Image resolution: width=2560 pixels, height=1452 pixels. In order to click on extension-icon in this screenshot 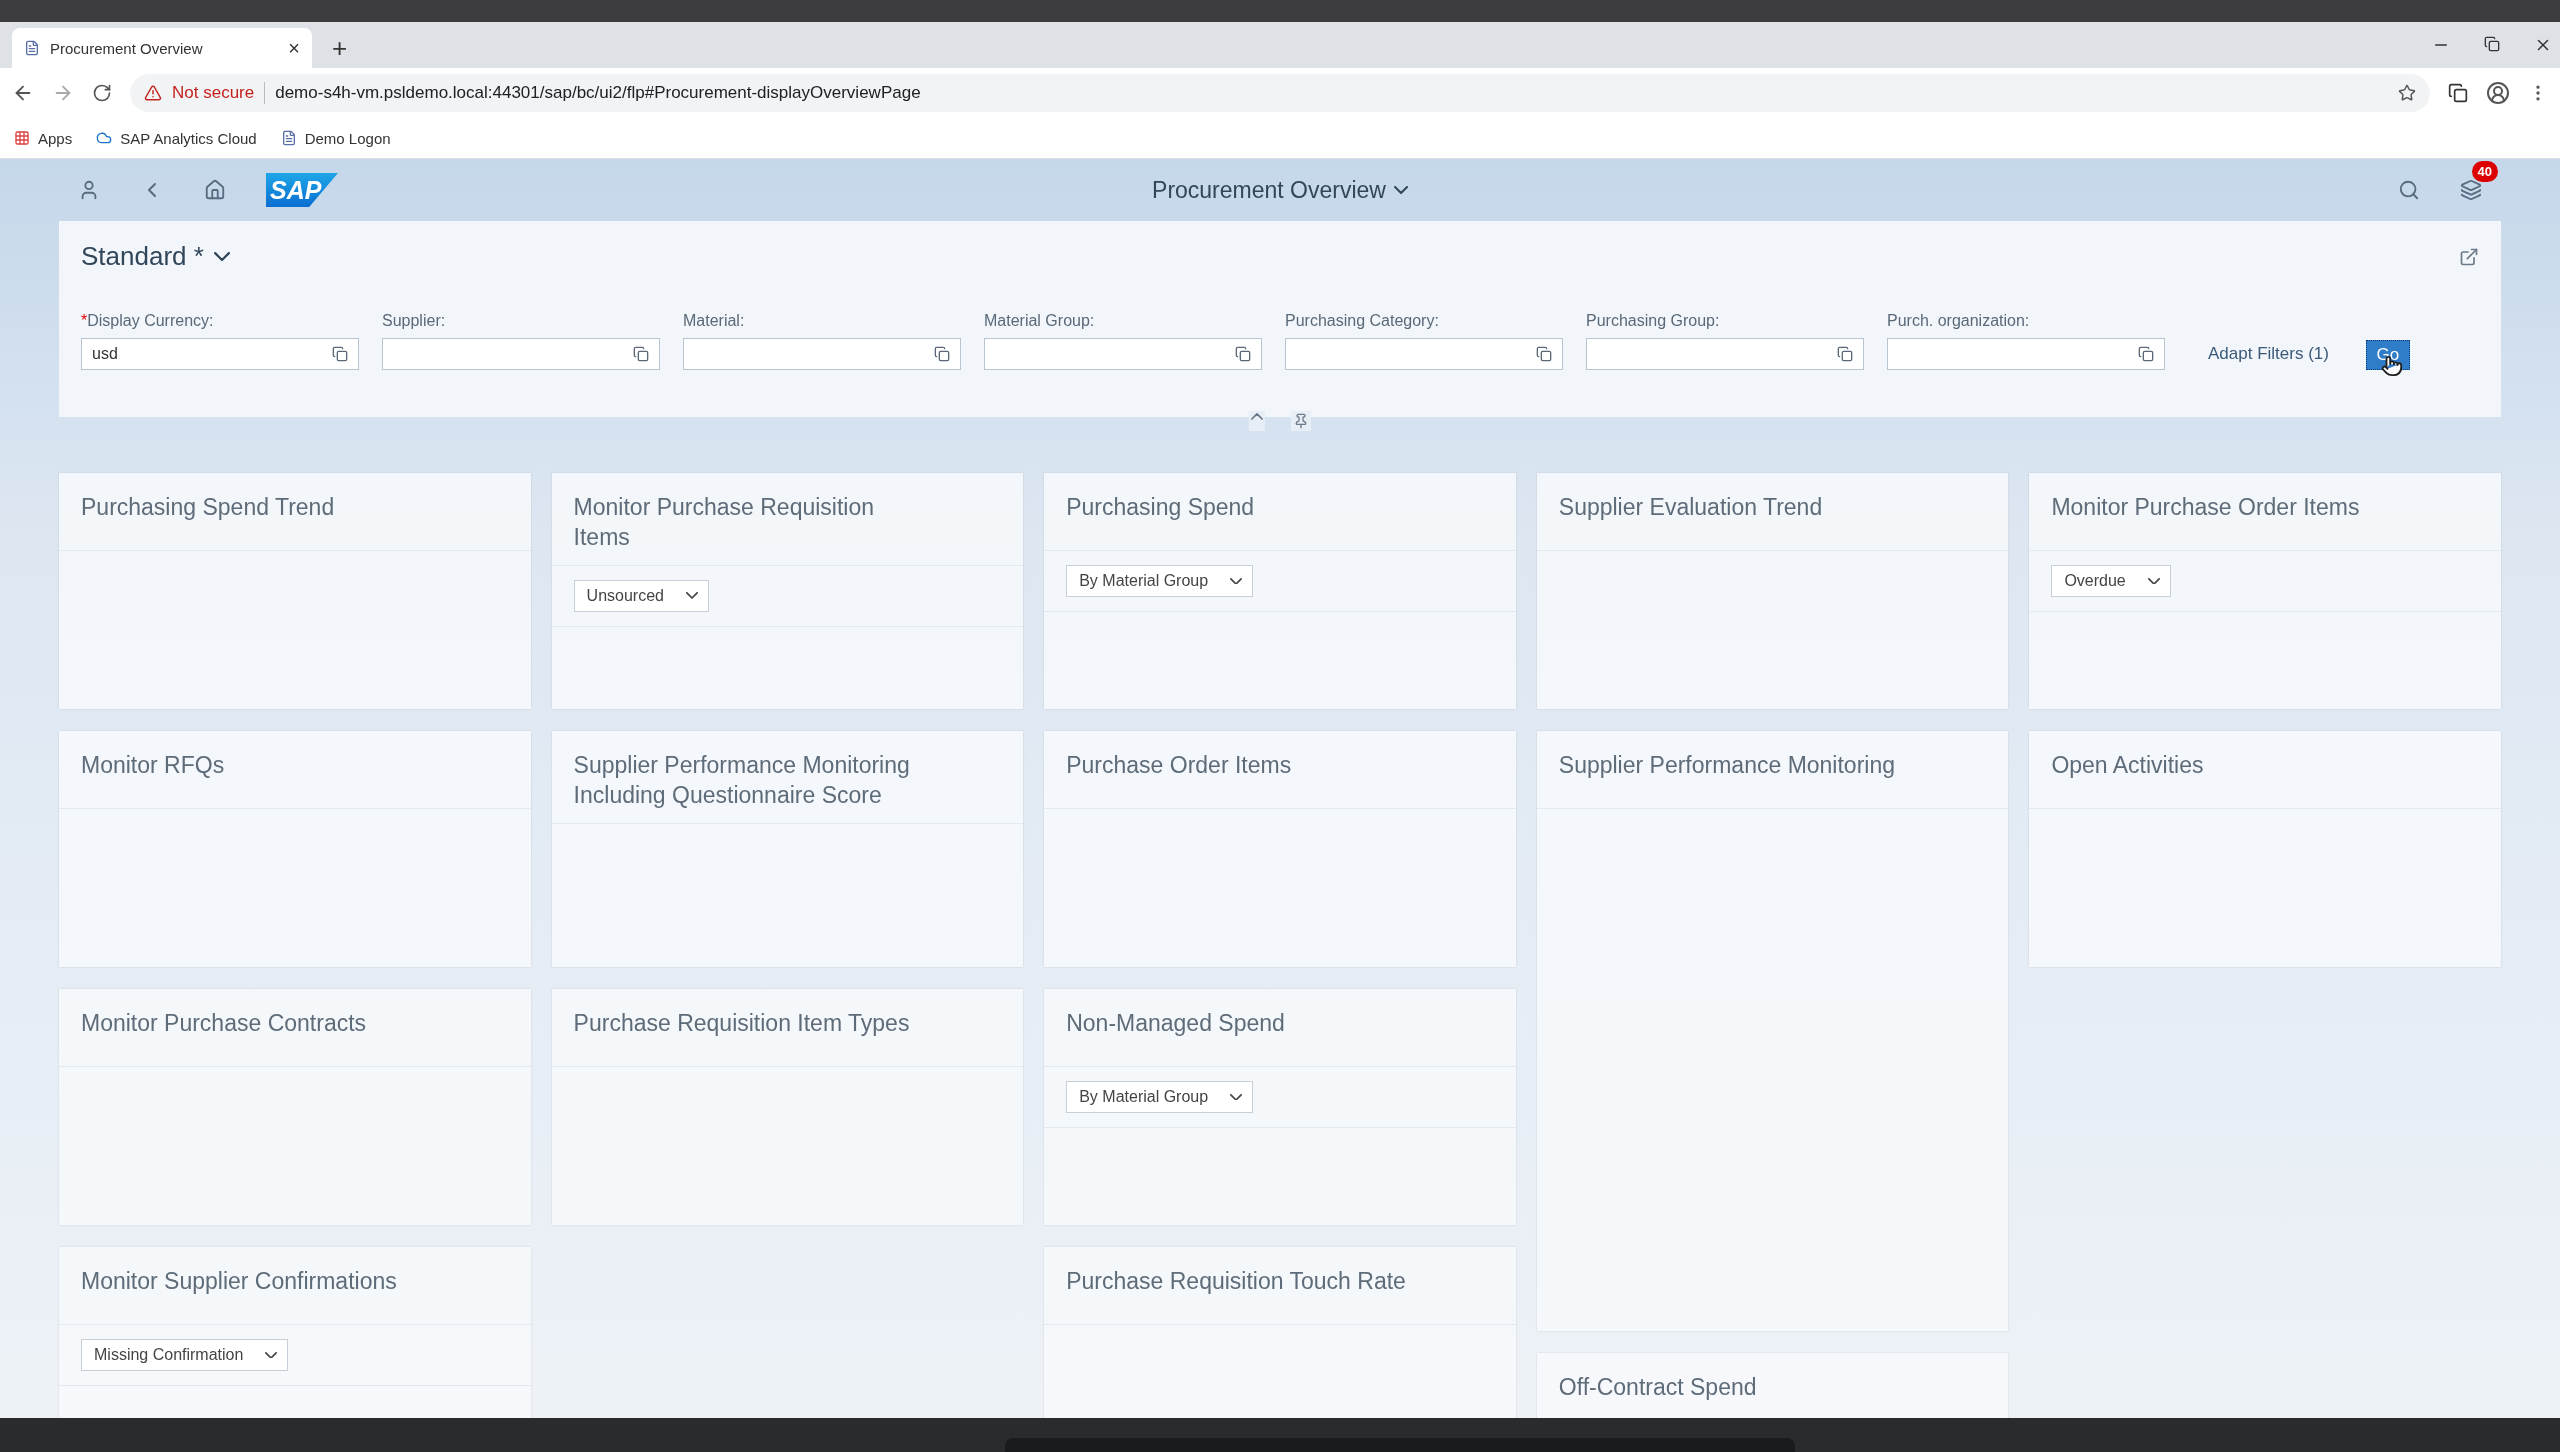, I will do `click(2458, 93)`.